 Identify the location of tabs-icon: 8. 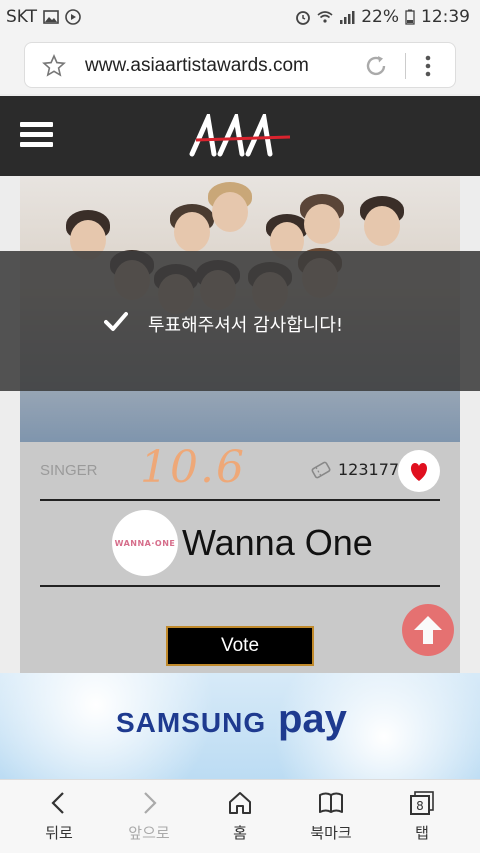
(422, 803).